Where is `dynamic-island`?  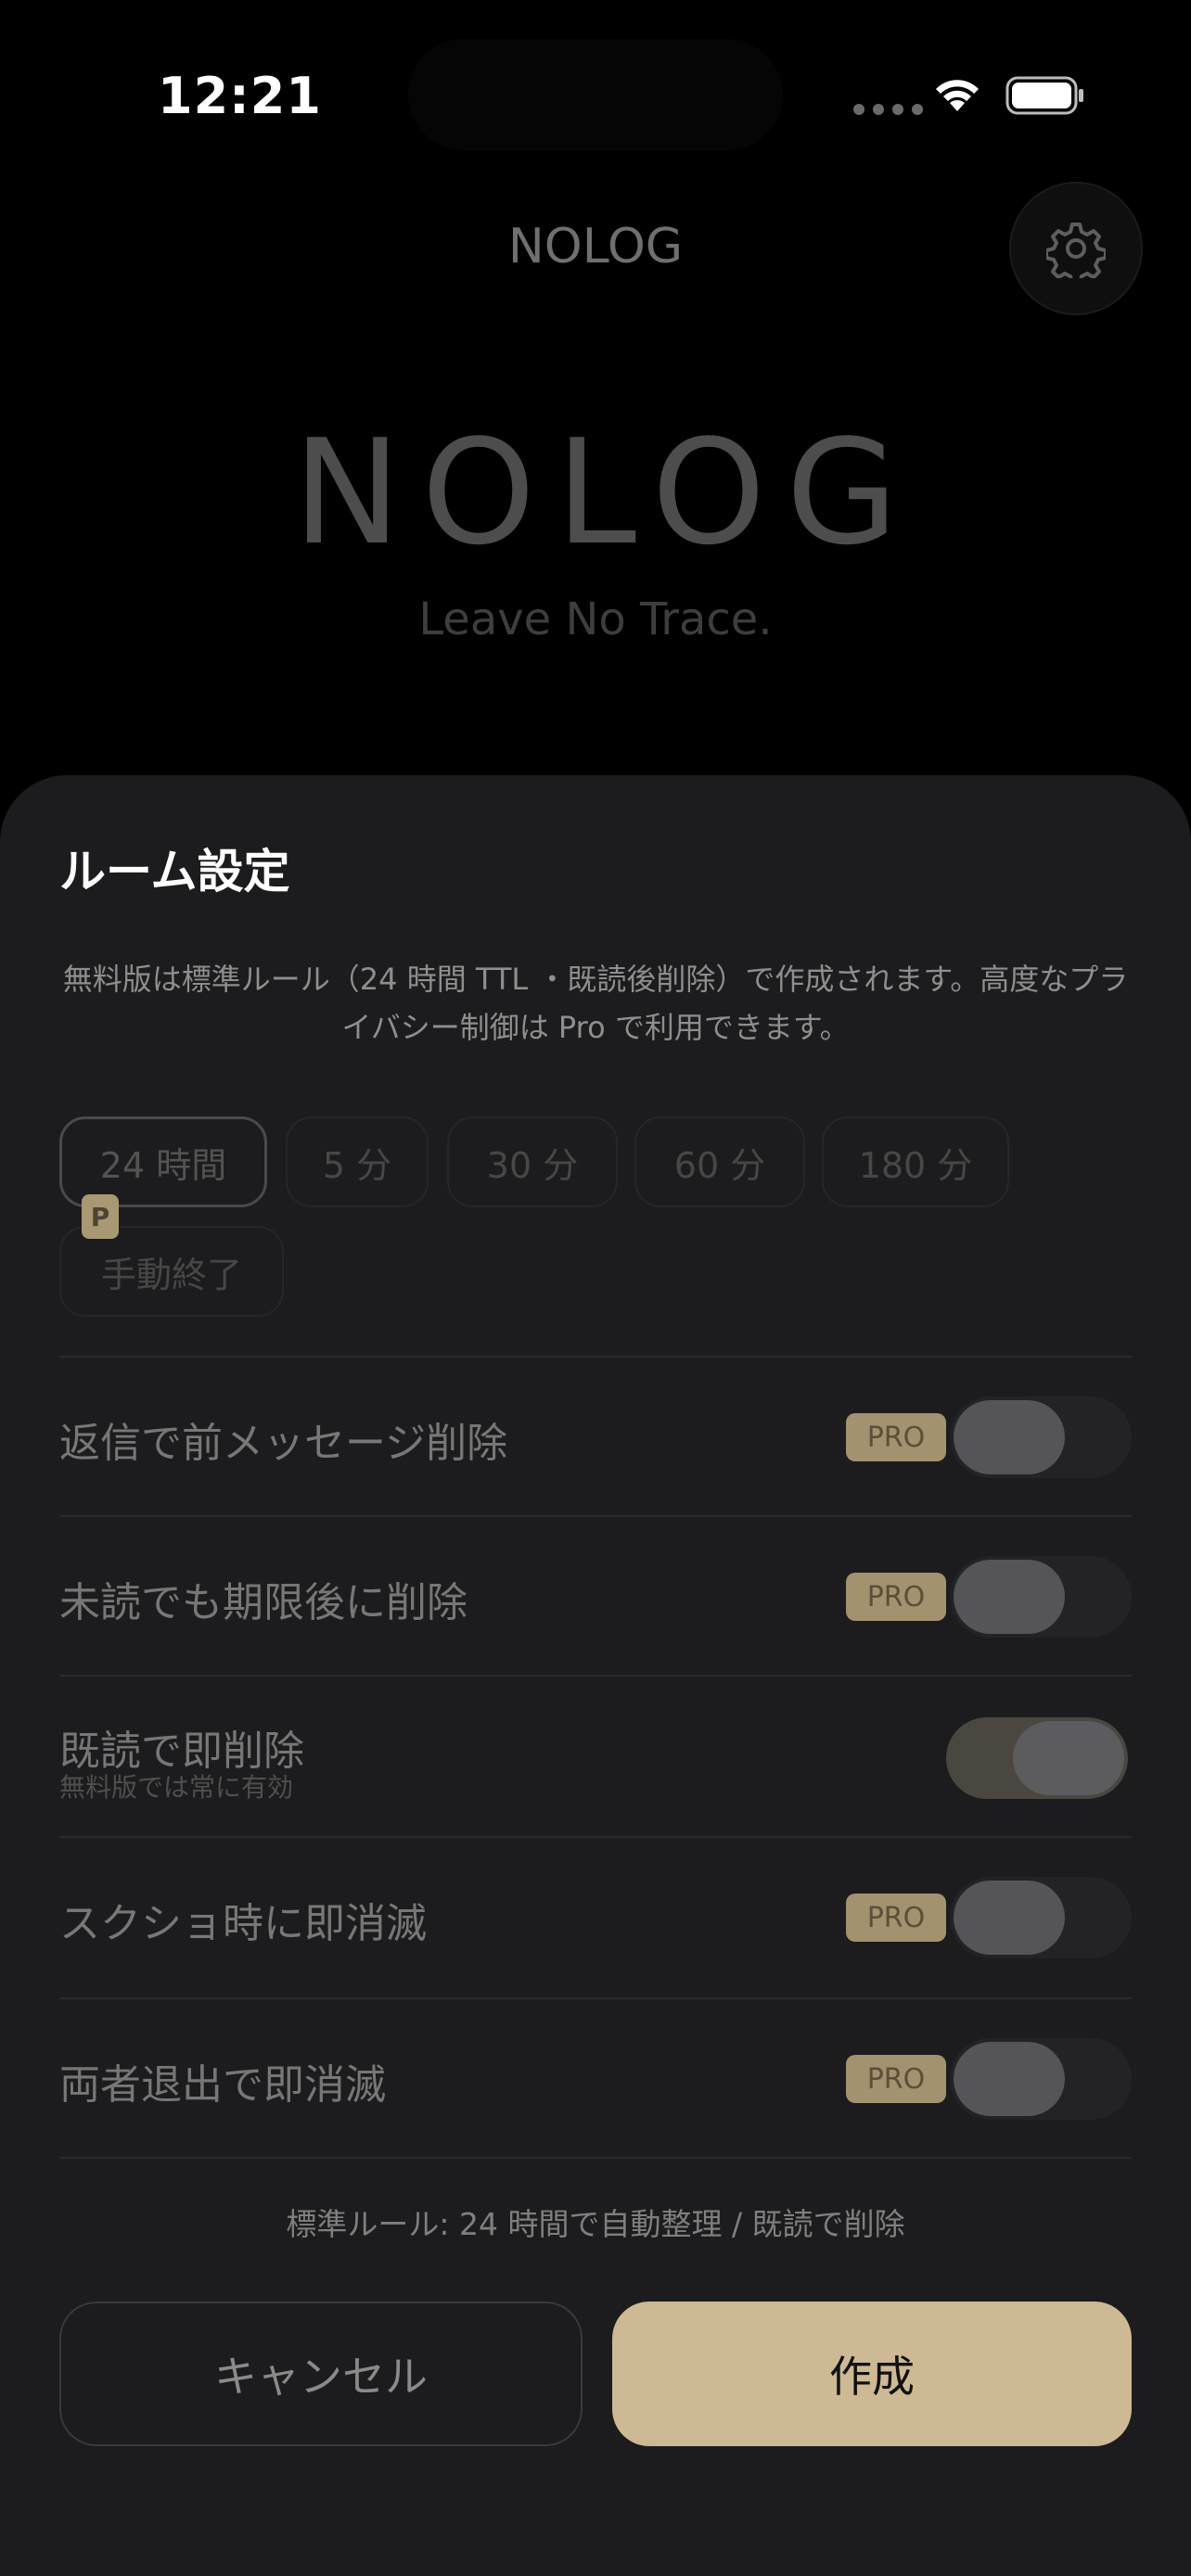 dynamic-island is located at coordinates (595, 94).